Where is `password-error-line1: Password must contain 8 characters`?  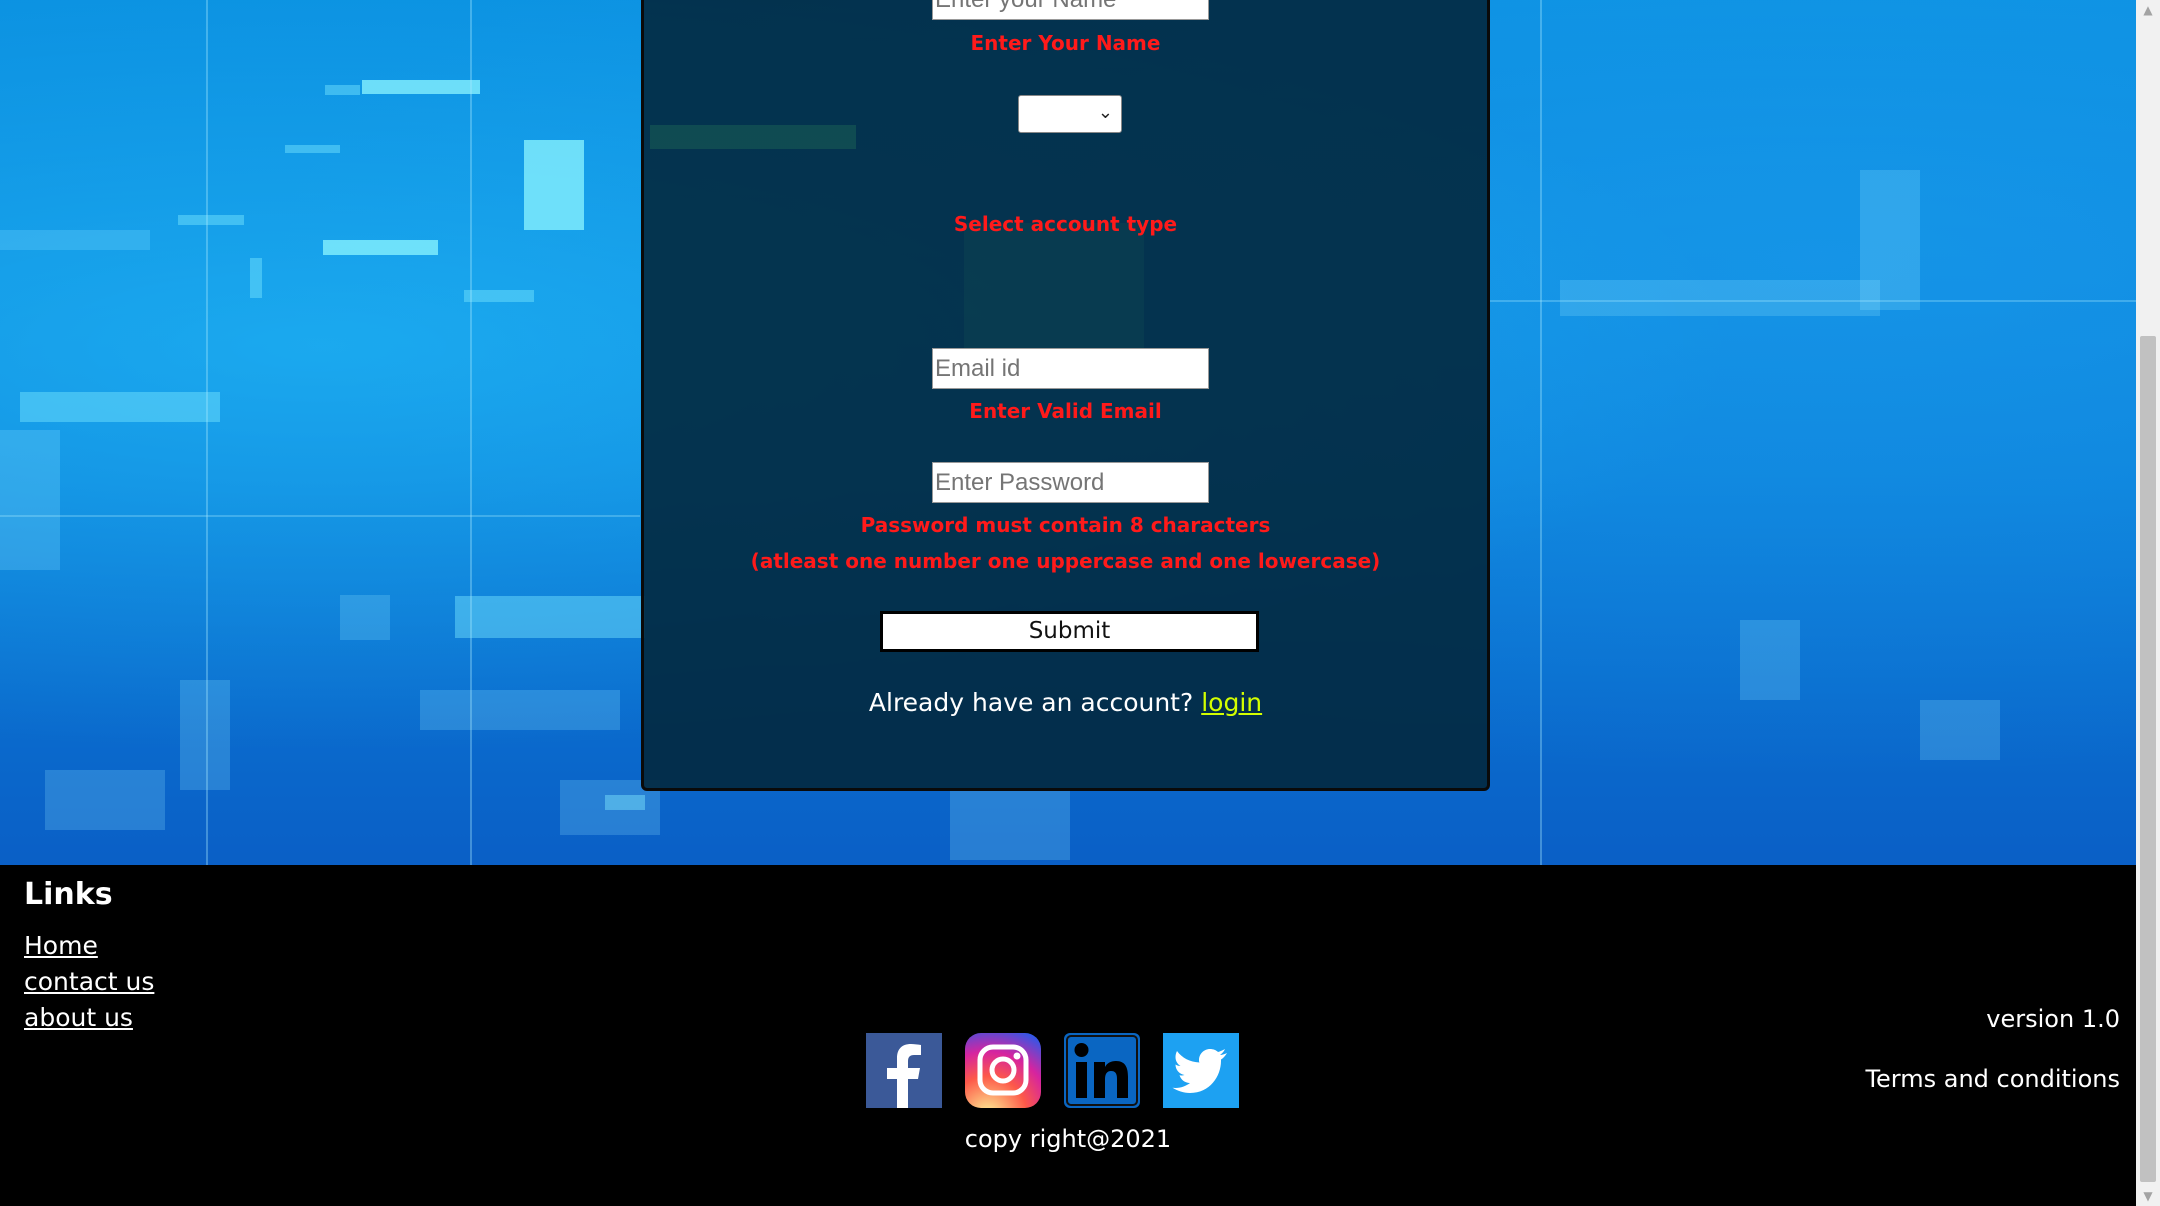
password-error-line1: Password must contain 8 characters is located at coordinates (1065, 525).